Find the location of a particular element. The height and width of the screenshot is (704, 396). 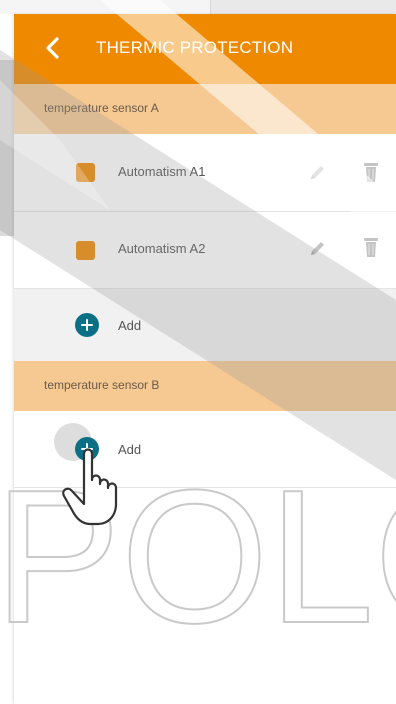

section-header-sensor-b: temperature sensor B is located at coordinates (205, 386).